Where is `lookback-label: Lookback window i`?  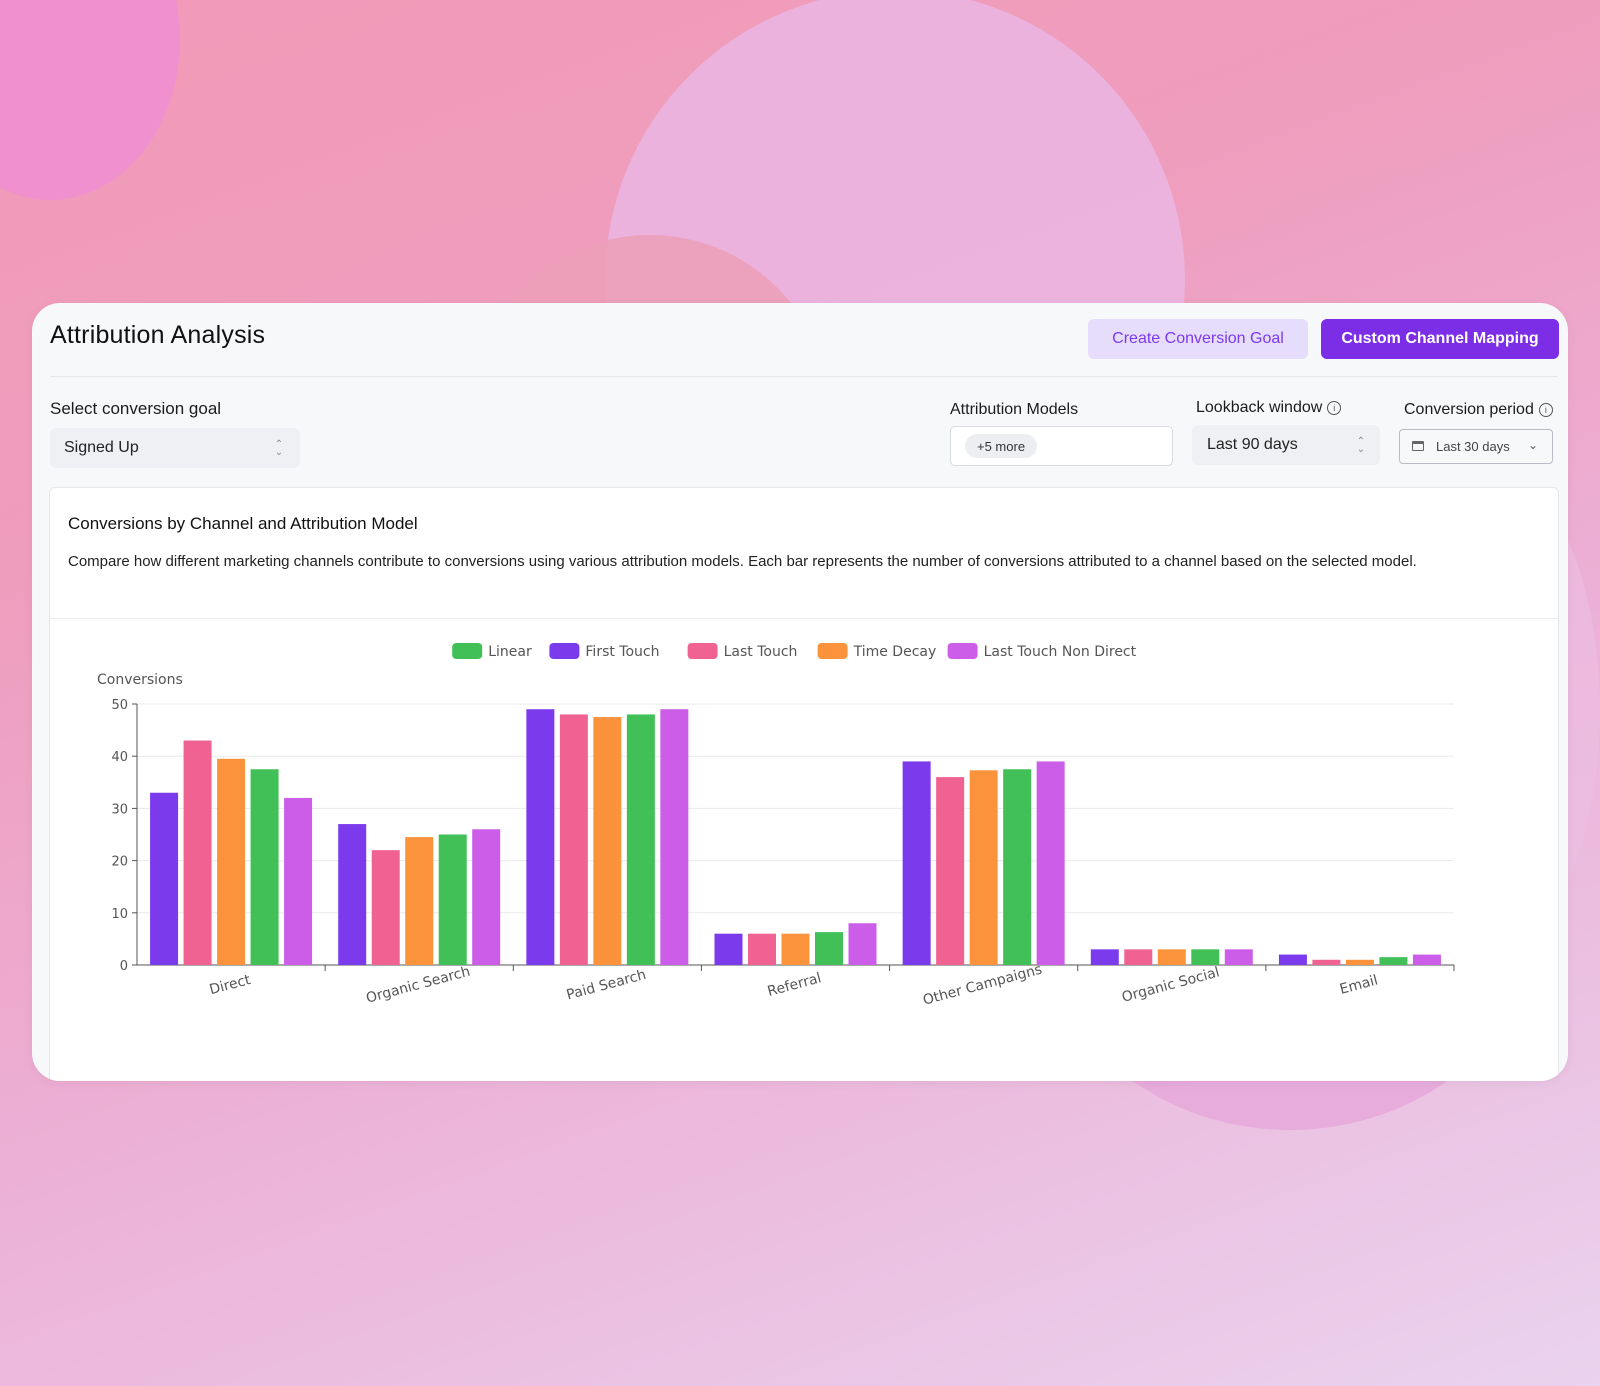 lookback-label: Lookback window i is located at coordinates (1269, 408).